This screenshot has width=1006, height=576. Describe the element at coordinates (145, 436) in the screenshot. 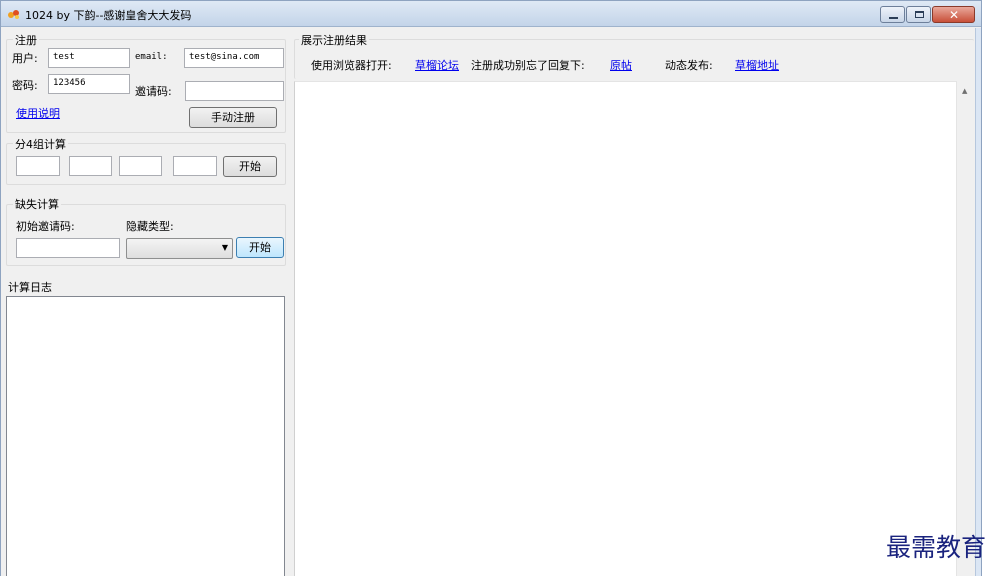

I see `log-textarea` at that location.